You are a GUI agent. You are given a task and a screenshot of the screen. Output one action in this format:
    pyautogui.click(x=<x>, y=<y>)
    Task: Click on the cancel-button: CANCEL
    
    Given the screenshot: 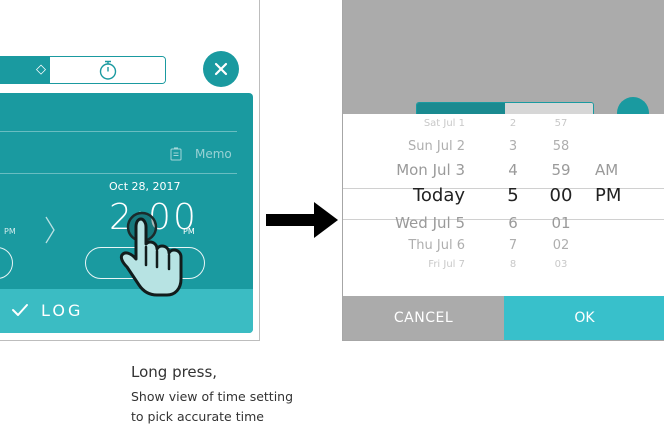 What is the action you would take?
    pyautogui.click(x=423, y=318)
    